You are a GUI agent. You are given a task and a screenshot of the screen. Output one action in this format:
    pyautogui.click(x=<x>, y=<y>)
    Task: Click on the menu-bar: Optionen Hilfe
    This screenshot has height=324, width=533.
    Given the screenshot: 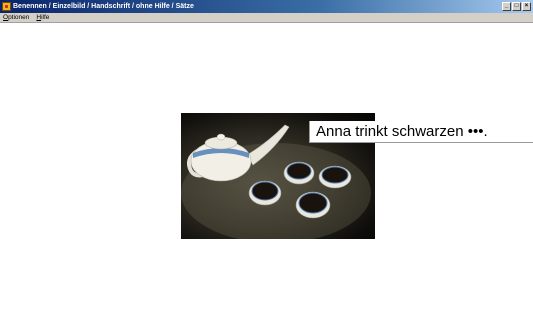 What is the action you would take?
    pyautogui.click(x=266, y=18)
    